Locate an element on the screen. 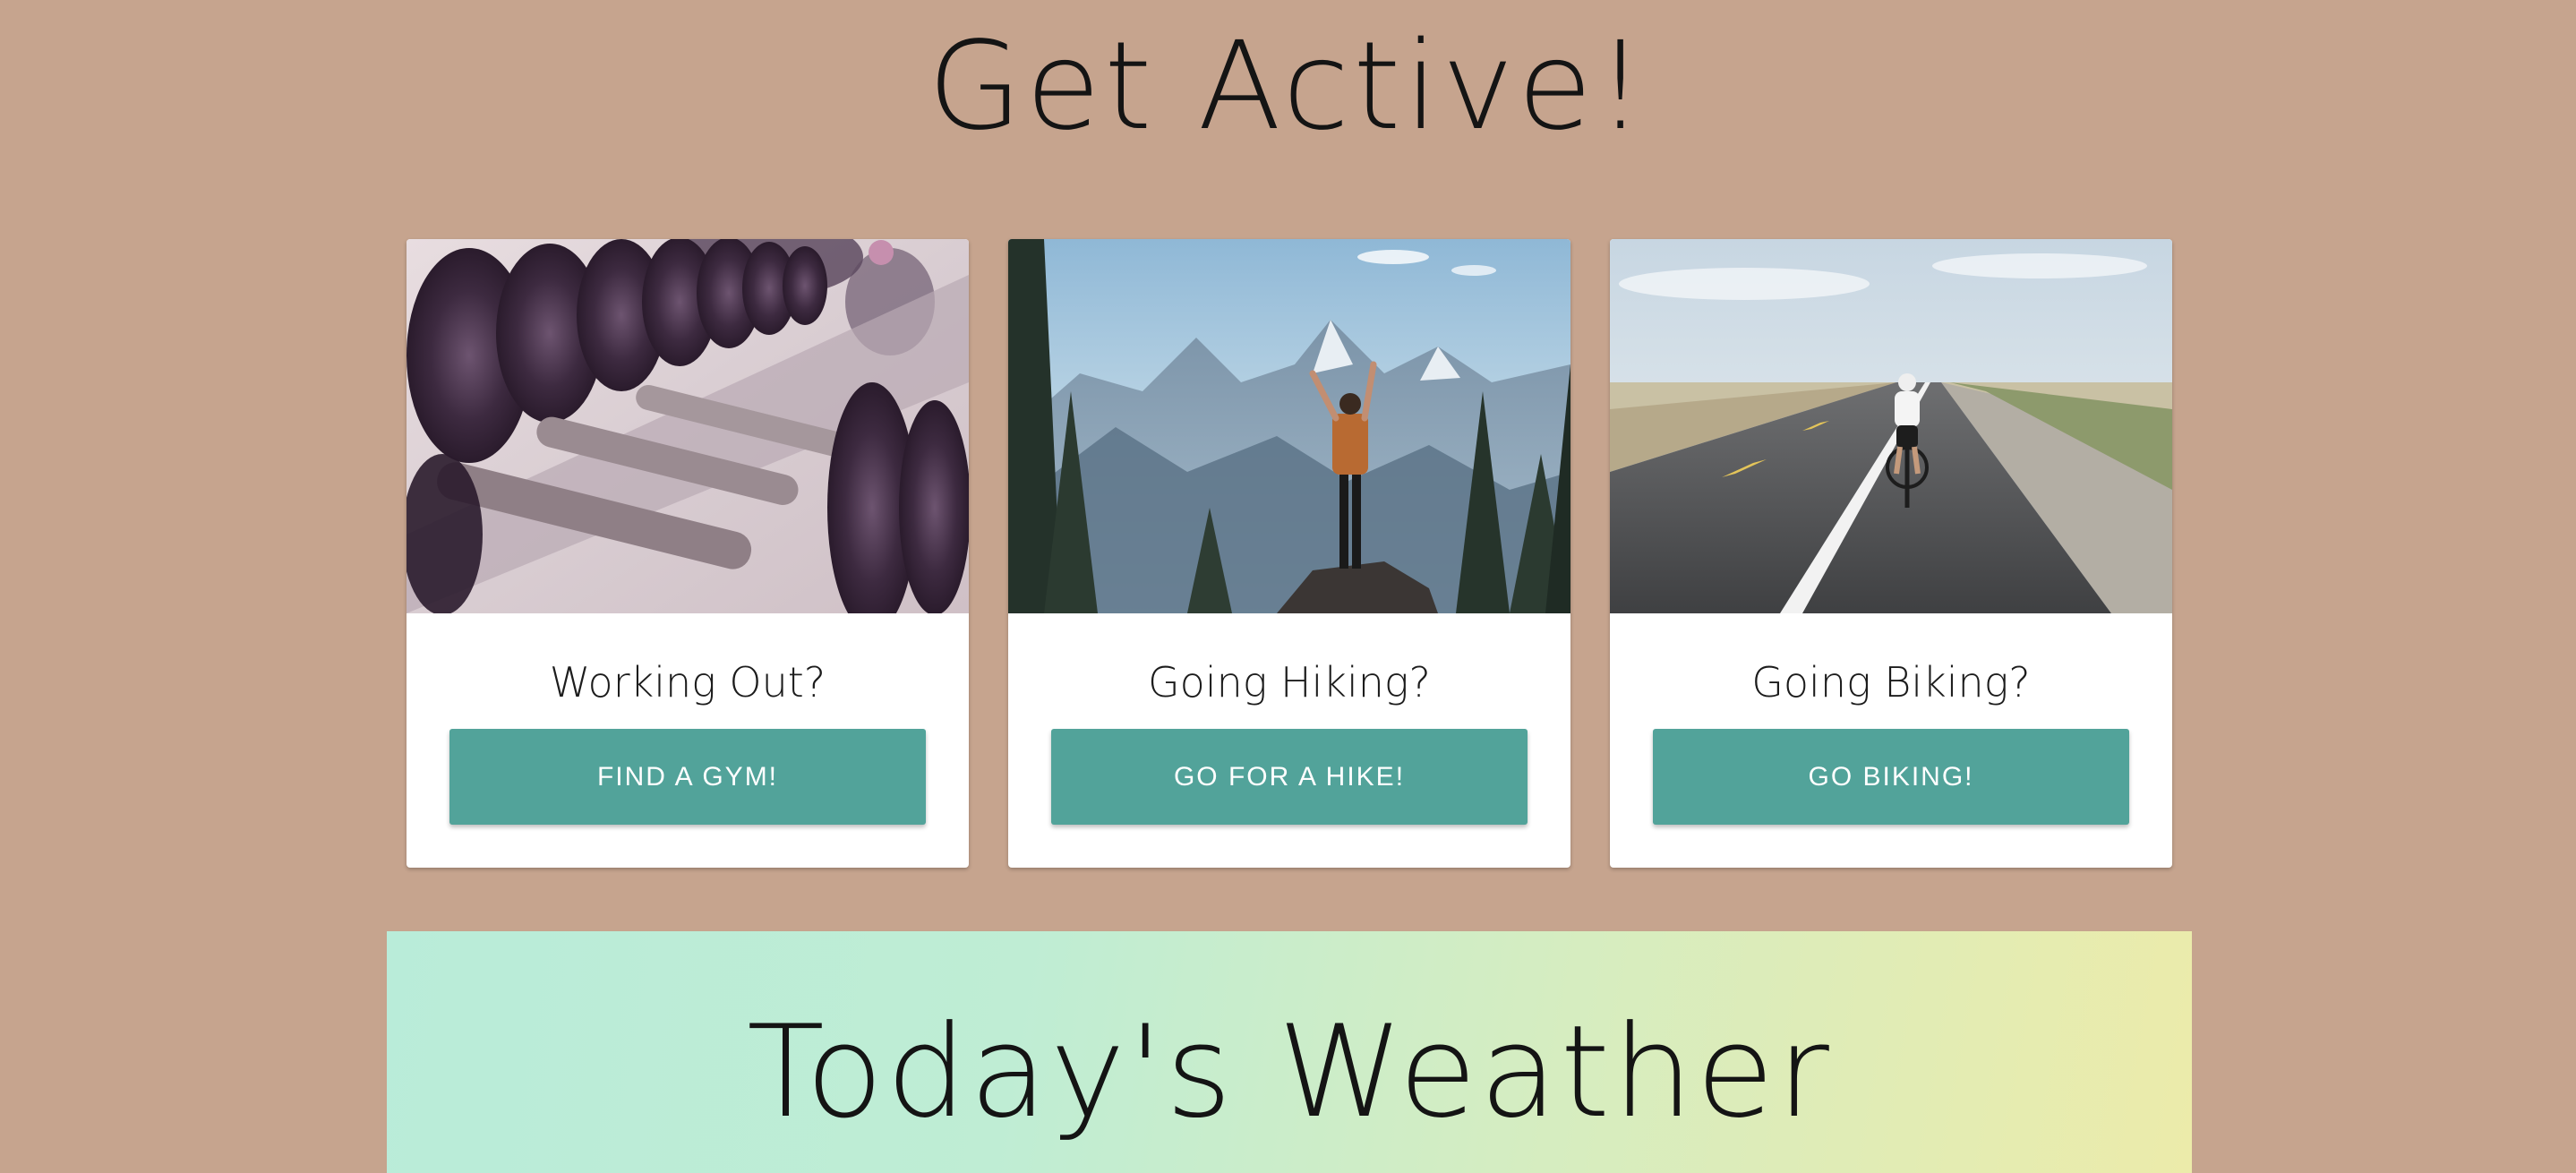 This screenshot has height=1173, width=2576. mountain-hiker-photo is located at coordinates (1289, 426).